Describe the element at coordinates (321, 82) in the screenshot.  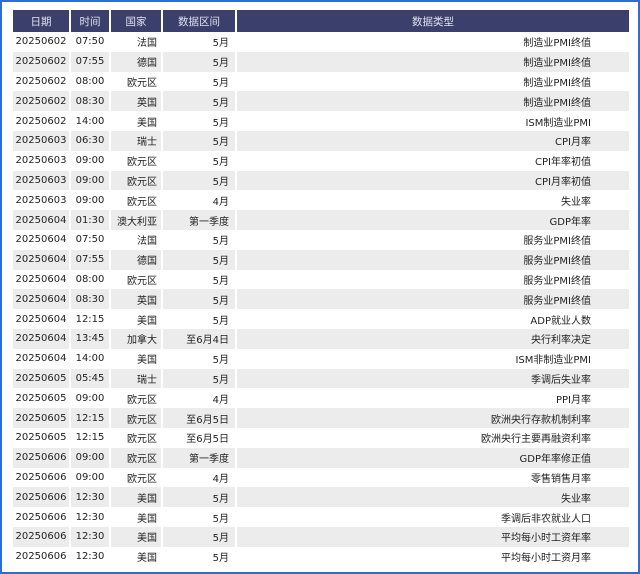
I see `table-row: 20250602 08:00 欧元区 5月 制造业PMI终值` at that location.